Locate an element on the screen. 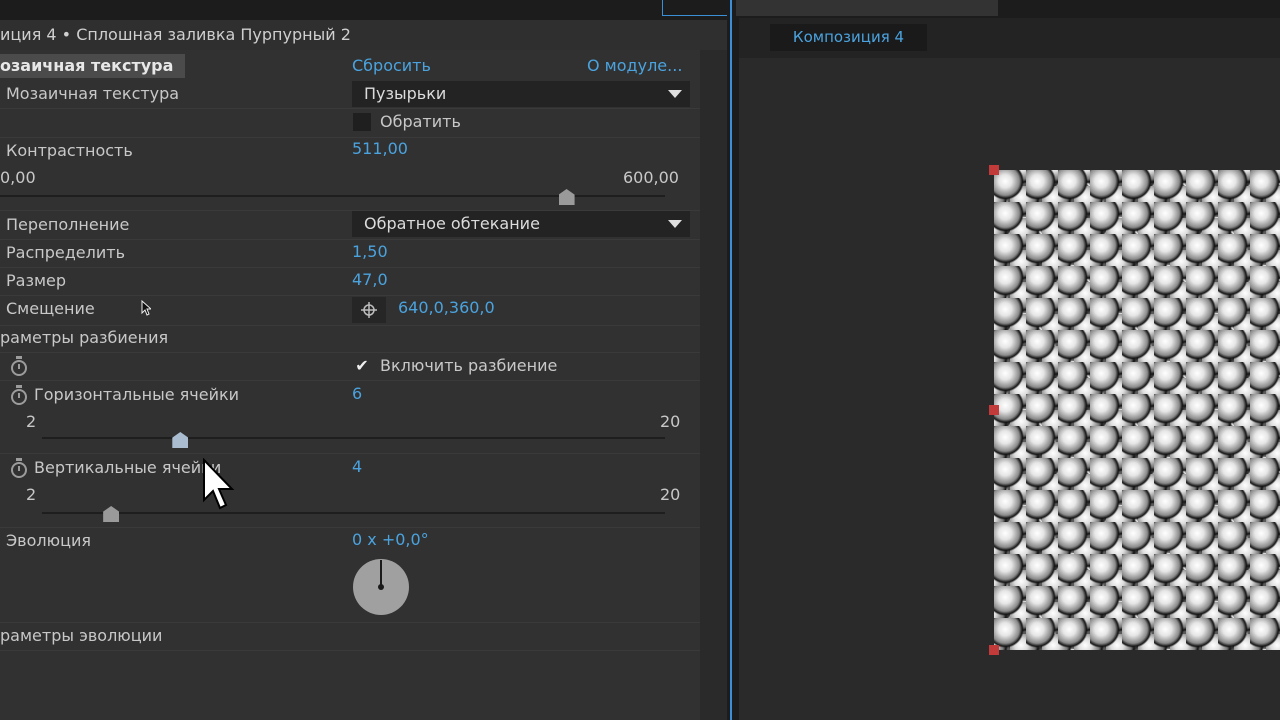  texture-label: Мозаичная текстура is located at coordinates (93, 93).